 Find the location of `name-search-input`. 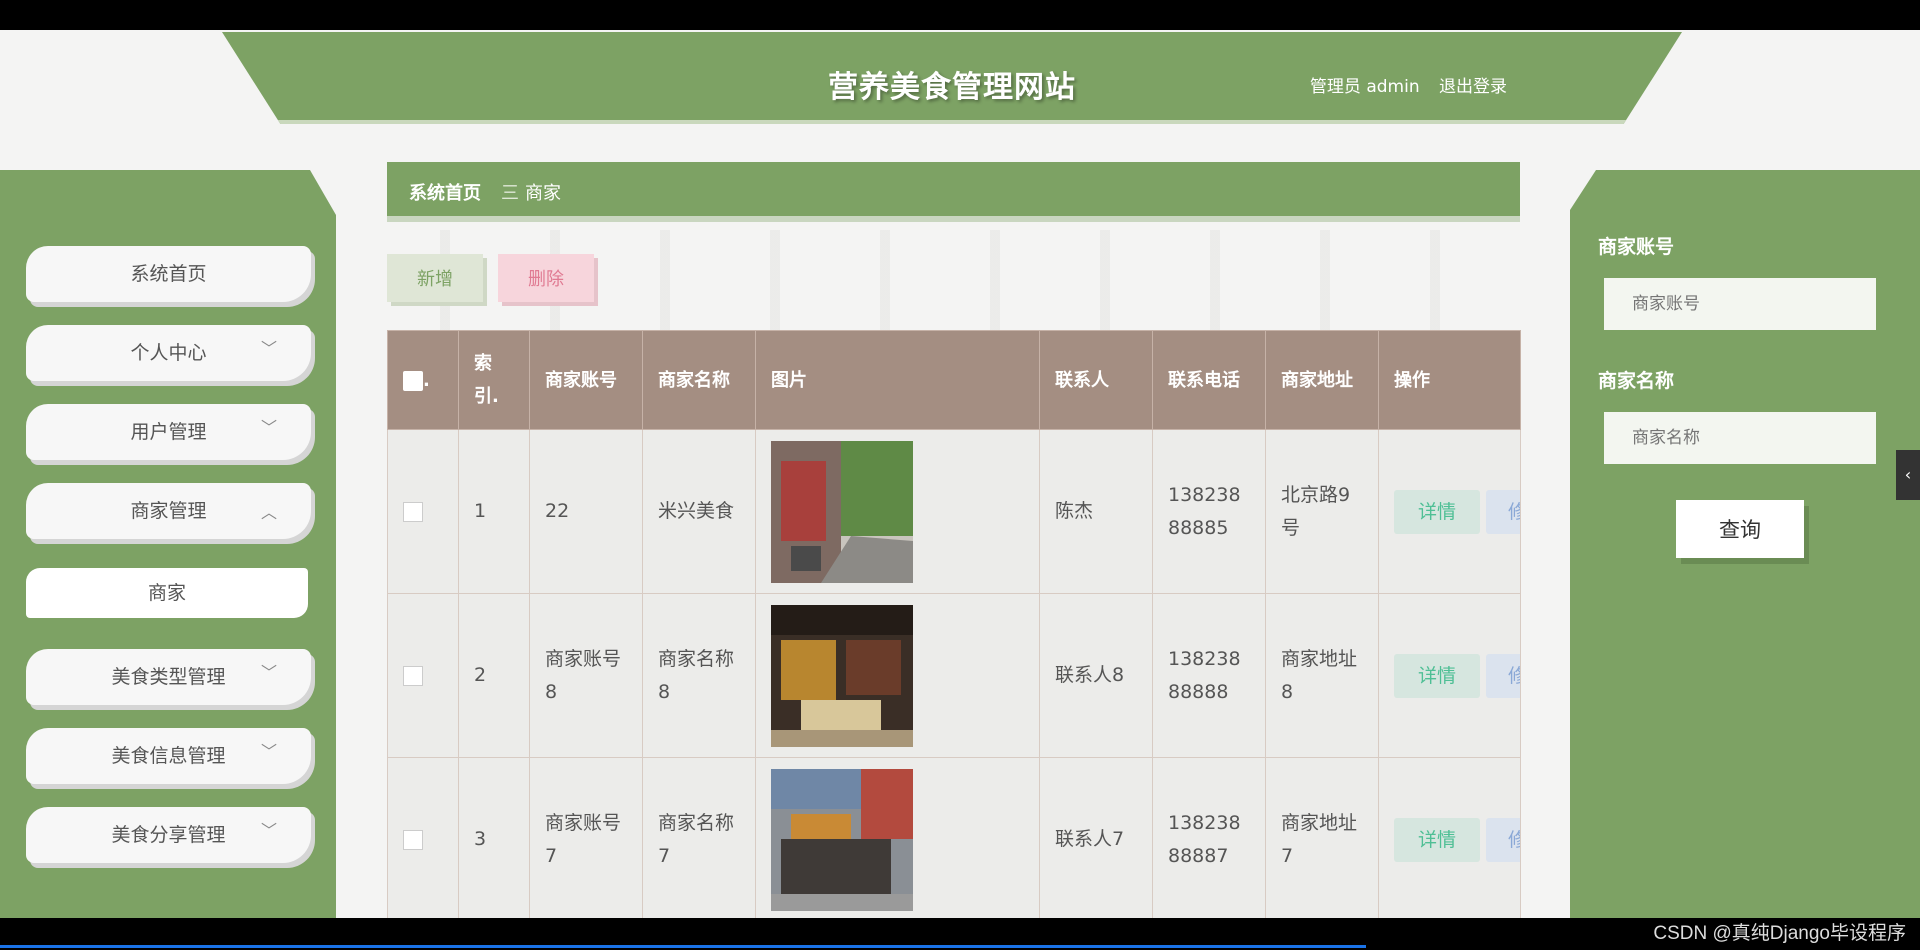

name-search-input is located at coordinates (1740, 438).